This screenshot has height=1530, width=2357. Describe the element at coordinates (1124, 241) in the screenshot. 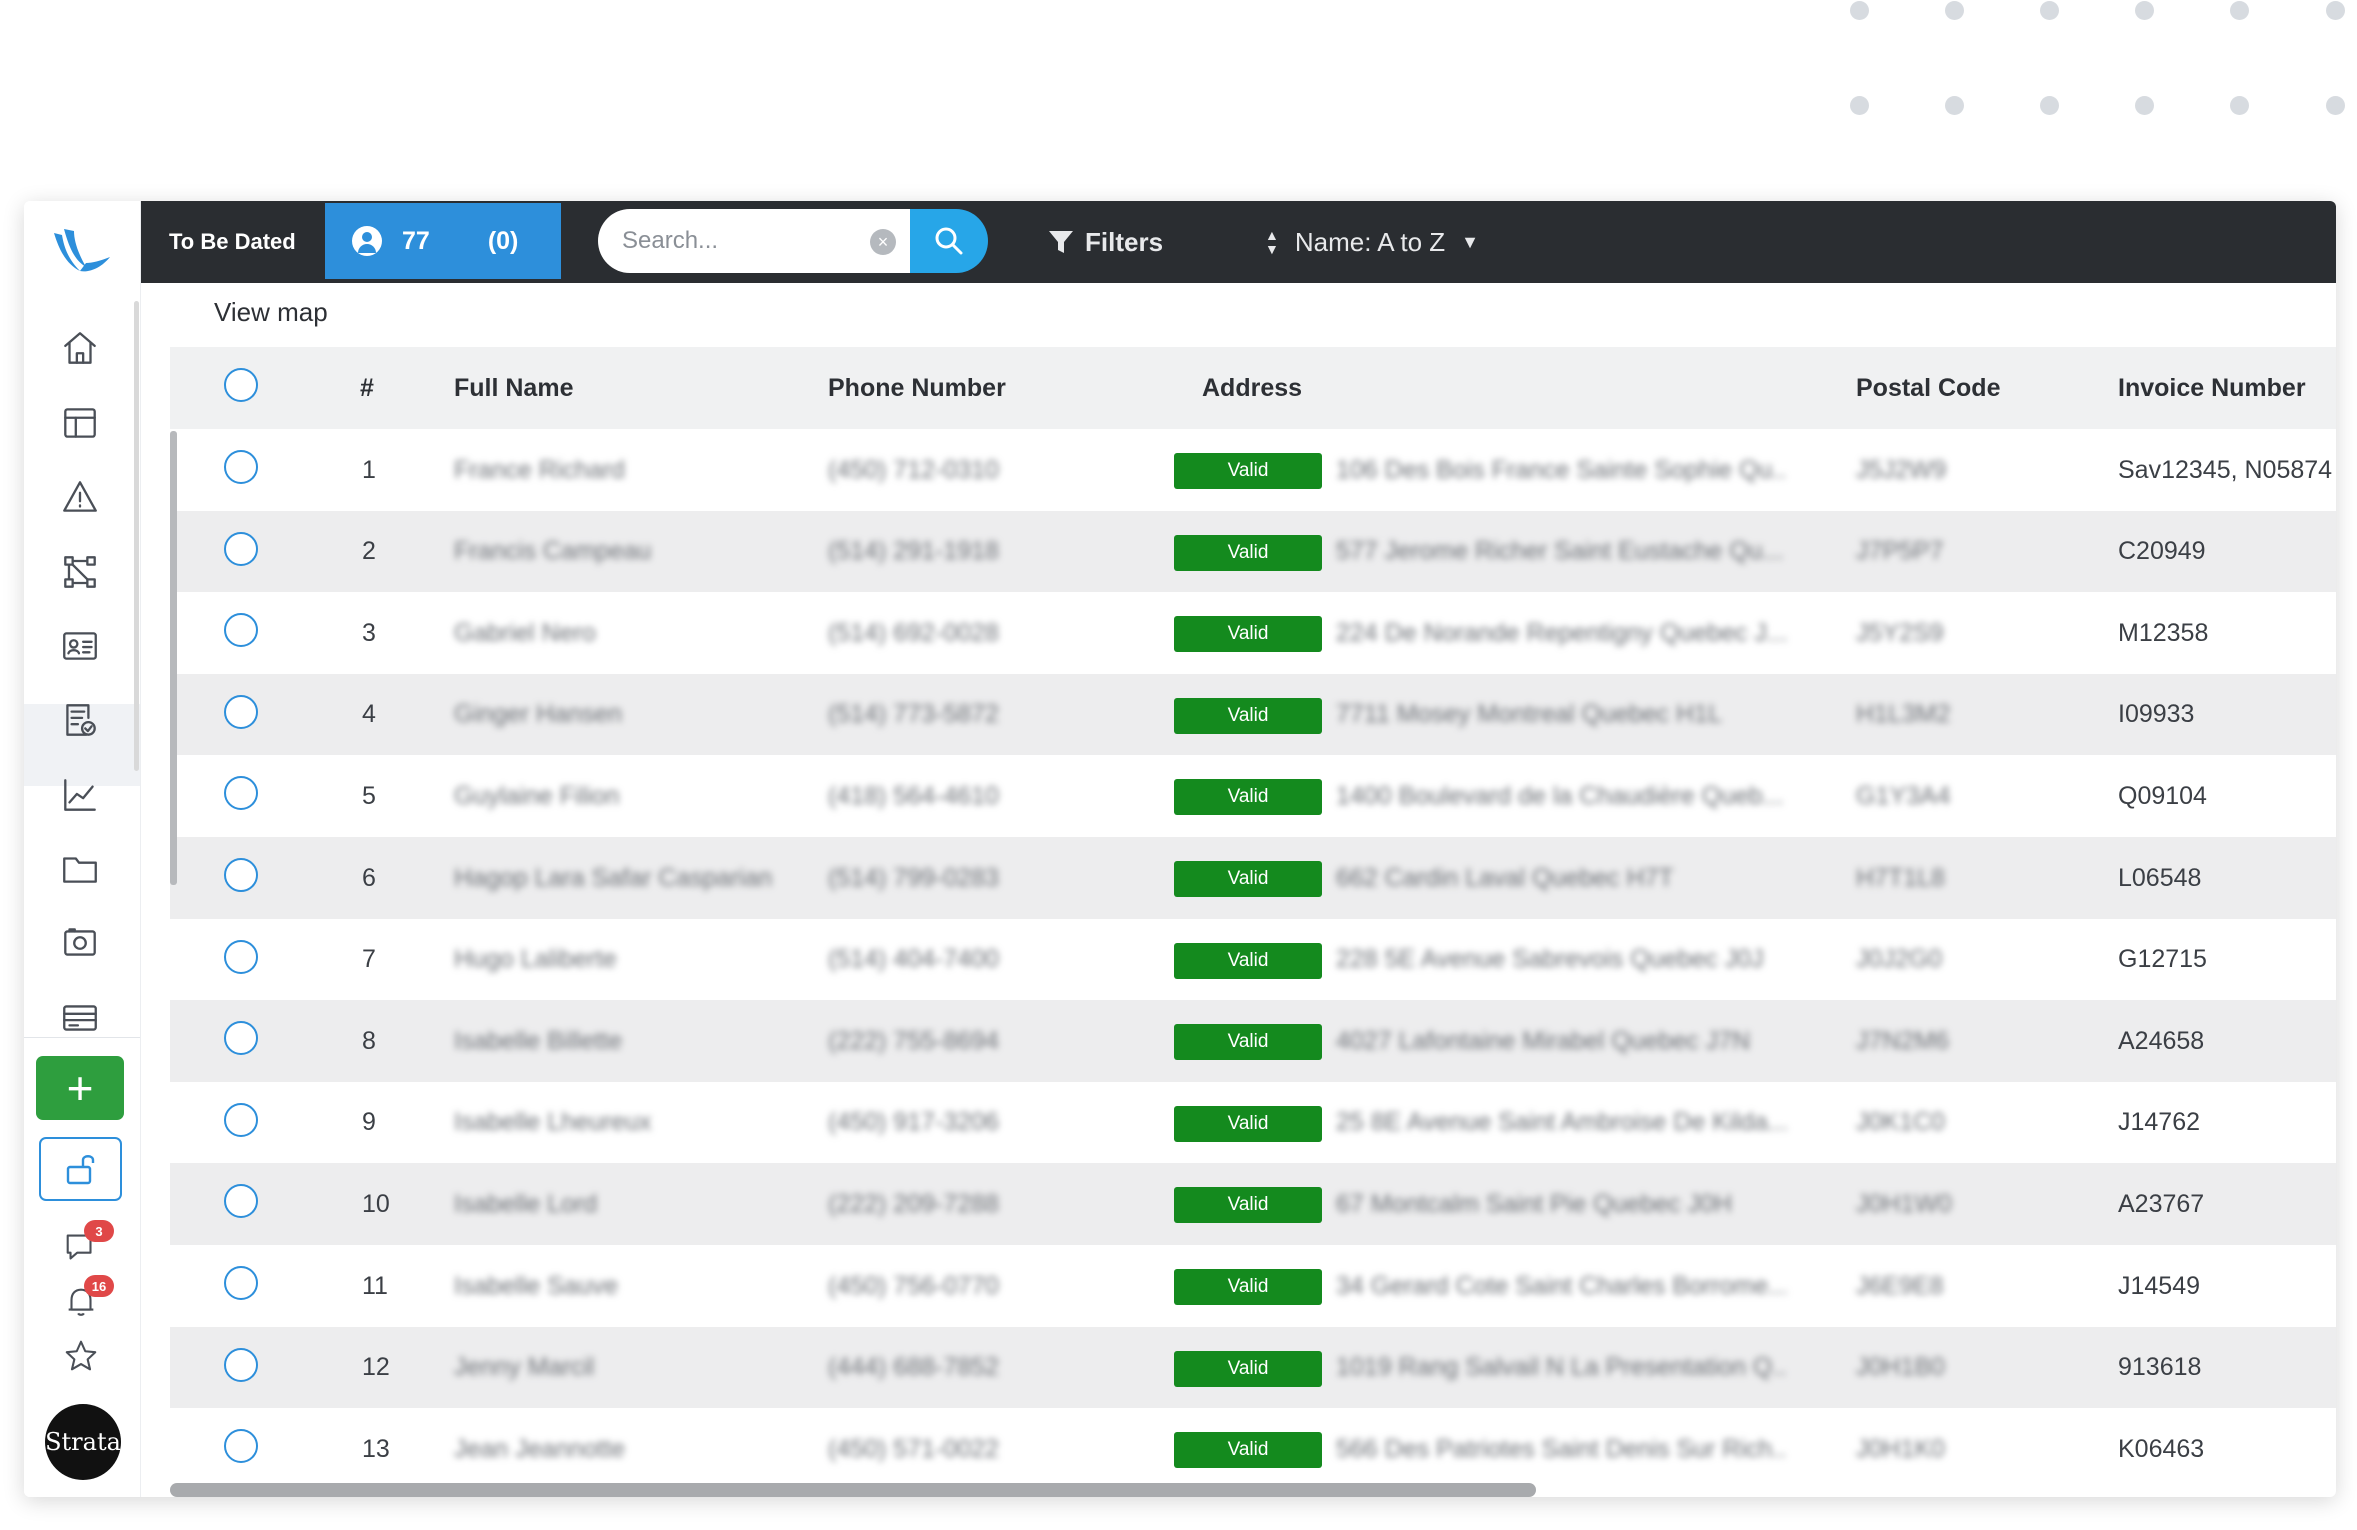

I see `filters-label: Filters` at that location.